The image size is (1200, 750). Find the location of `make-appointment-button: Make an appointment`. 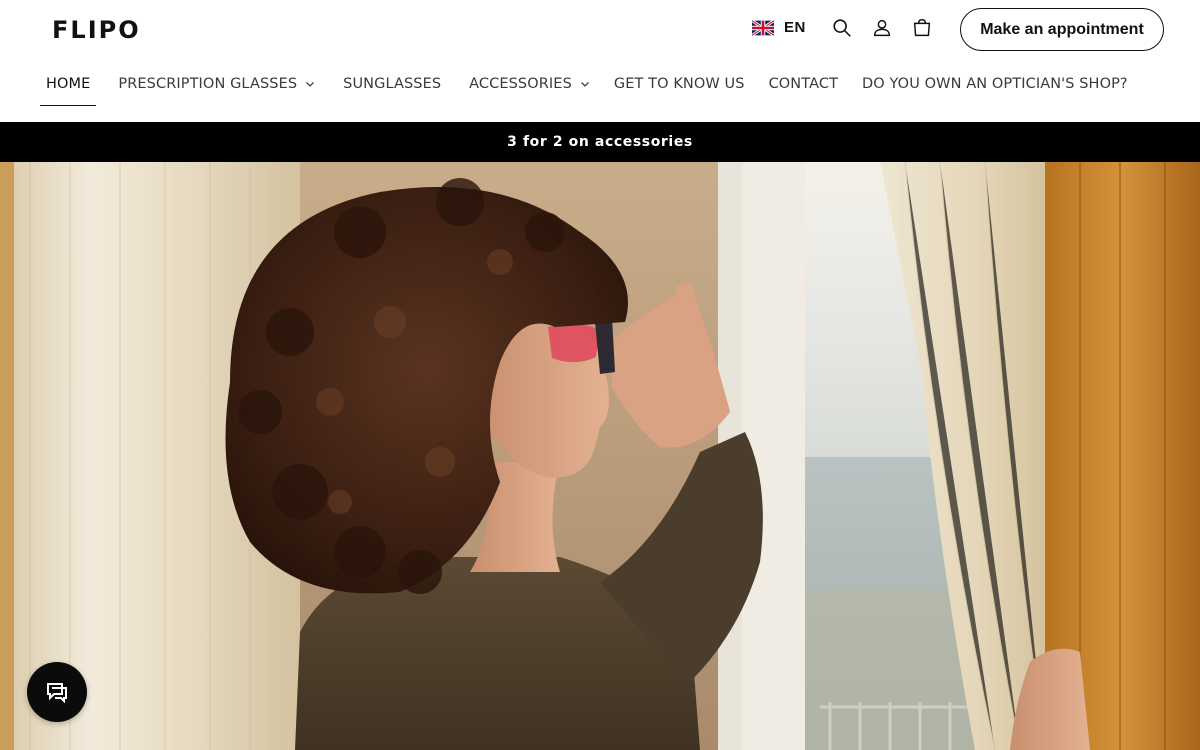

make-appointment-button: Make an appointment is located at coordinates (1062, 29).